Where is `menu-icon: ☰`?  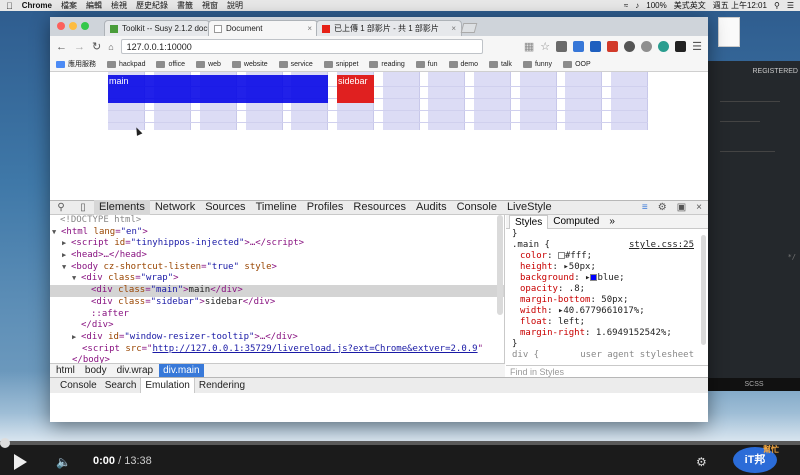
menu-icon: ☰ is located at coordinates (697, 46).